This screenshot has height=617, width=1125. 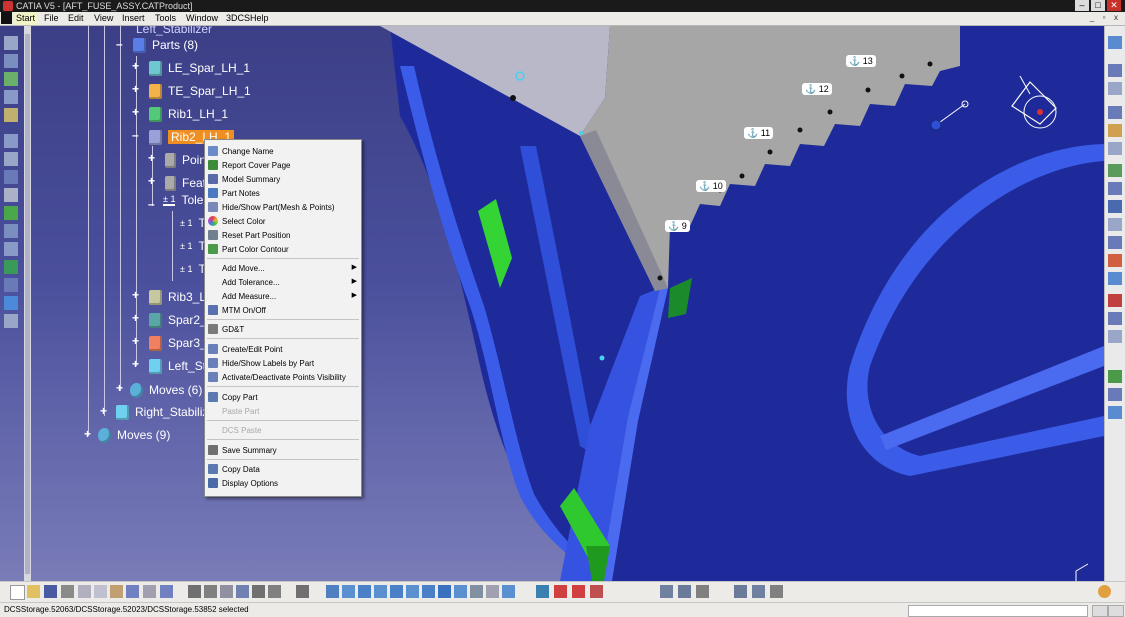 I want to click on tree-node-moves-6: Moves (6), so click(x=166, y=390).